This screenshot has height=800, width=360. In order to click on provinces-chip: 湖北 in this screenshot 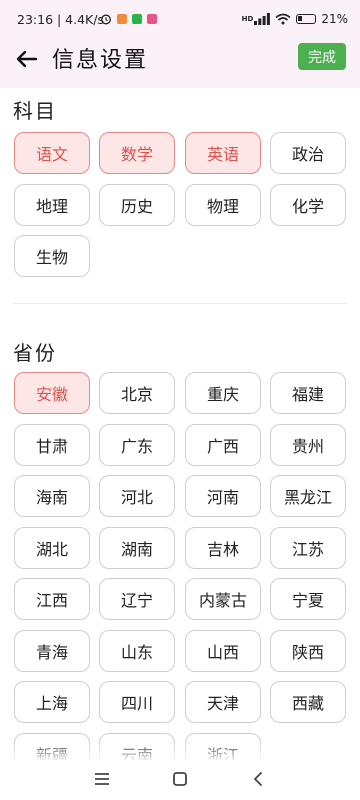, I will do `click(52, 547)`.